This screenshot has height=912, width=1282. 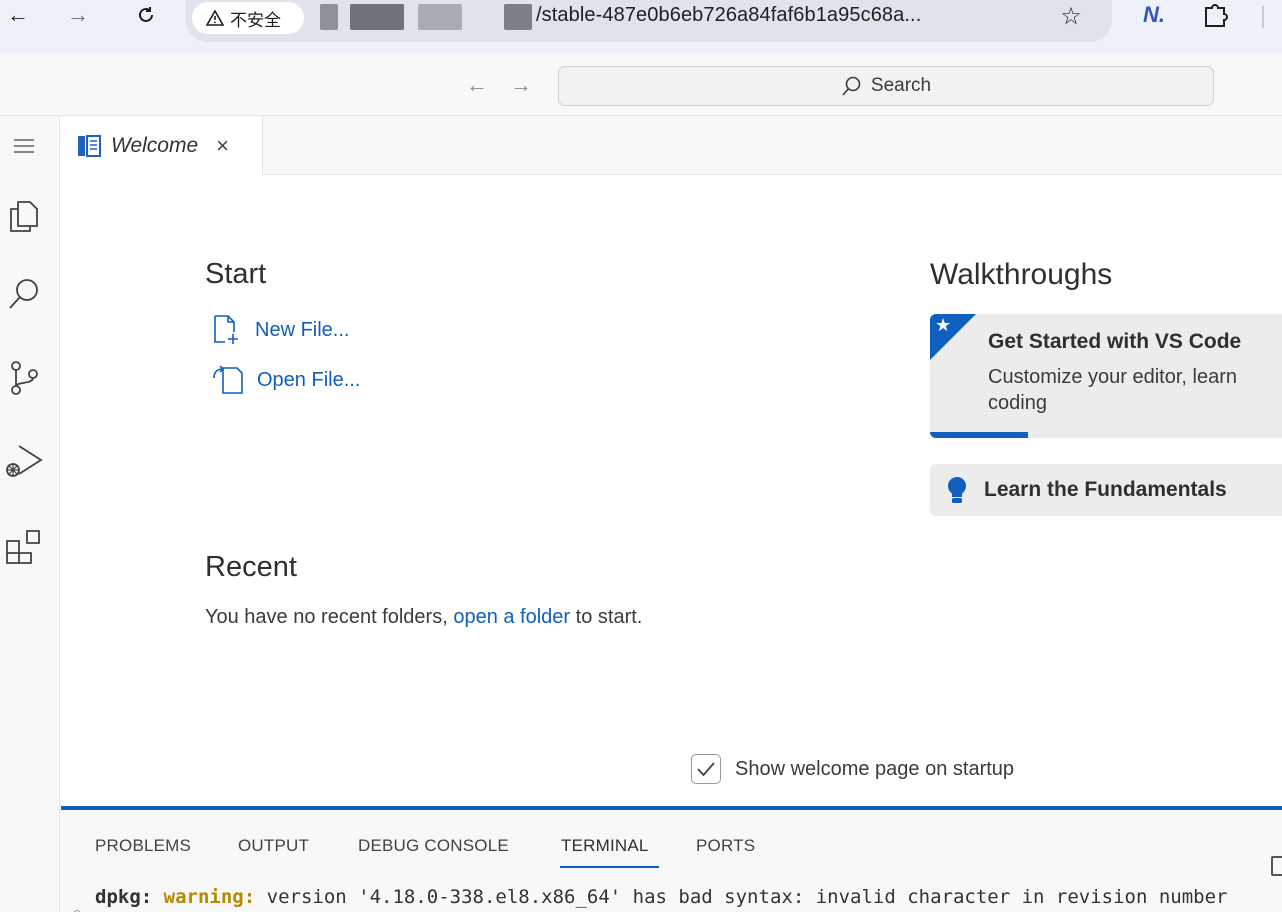 I want to click on security-label: 不安全, so click(x=255, y=20).